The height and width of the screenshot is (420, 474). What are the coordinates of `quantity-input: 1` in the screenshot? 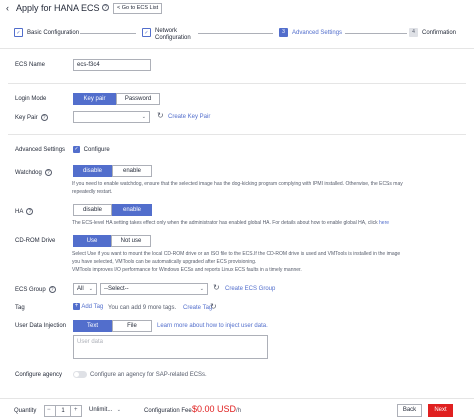 It's located at (63, 411).